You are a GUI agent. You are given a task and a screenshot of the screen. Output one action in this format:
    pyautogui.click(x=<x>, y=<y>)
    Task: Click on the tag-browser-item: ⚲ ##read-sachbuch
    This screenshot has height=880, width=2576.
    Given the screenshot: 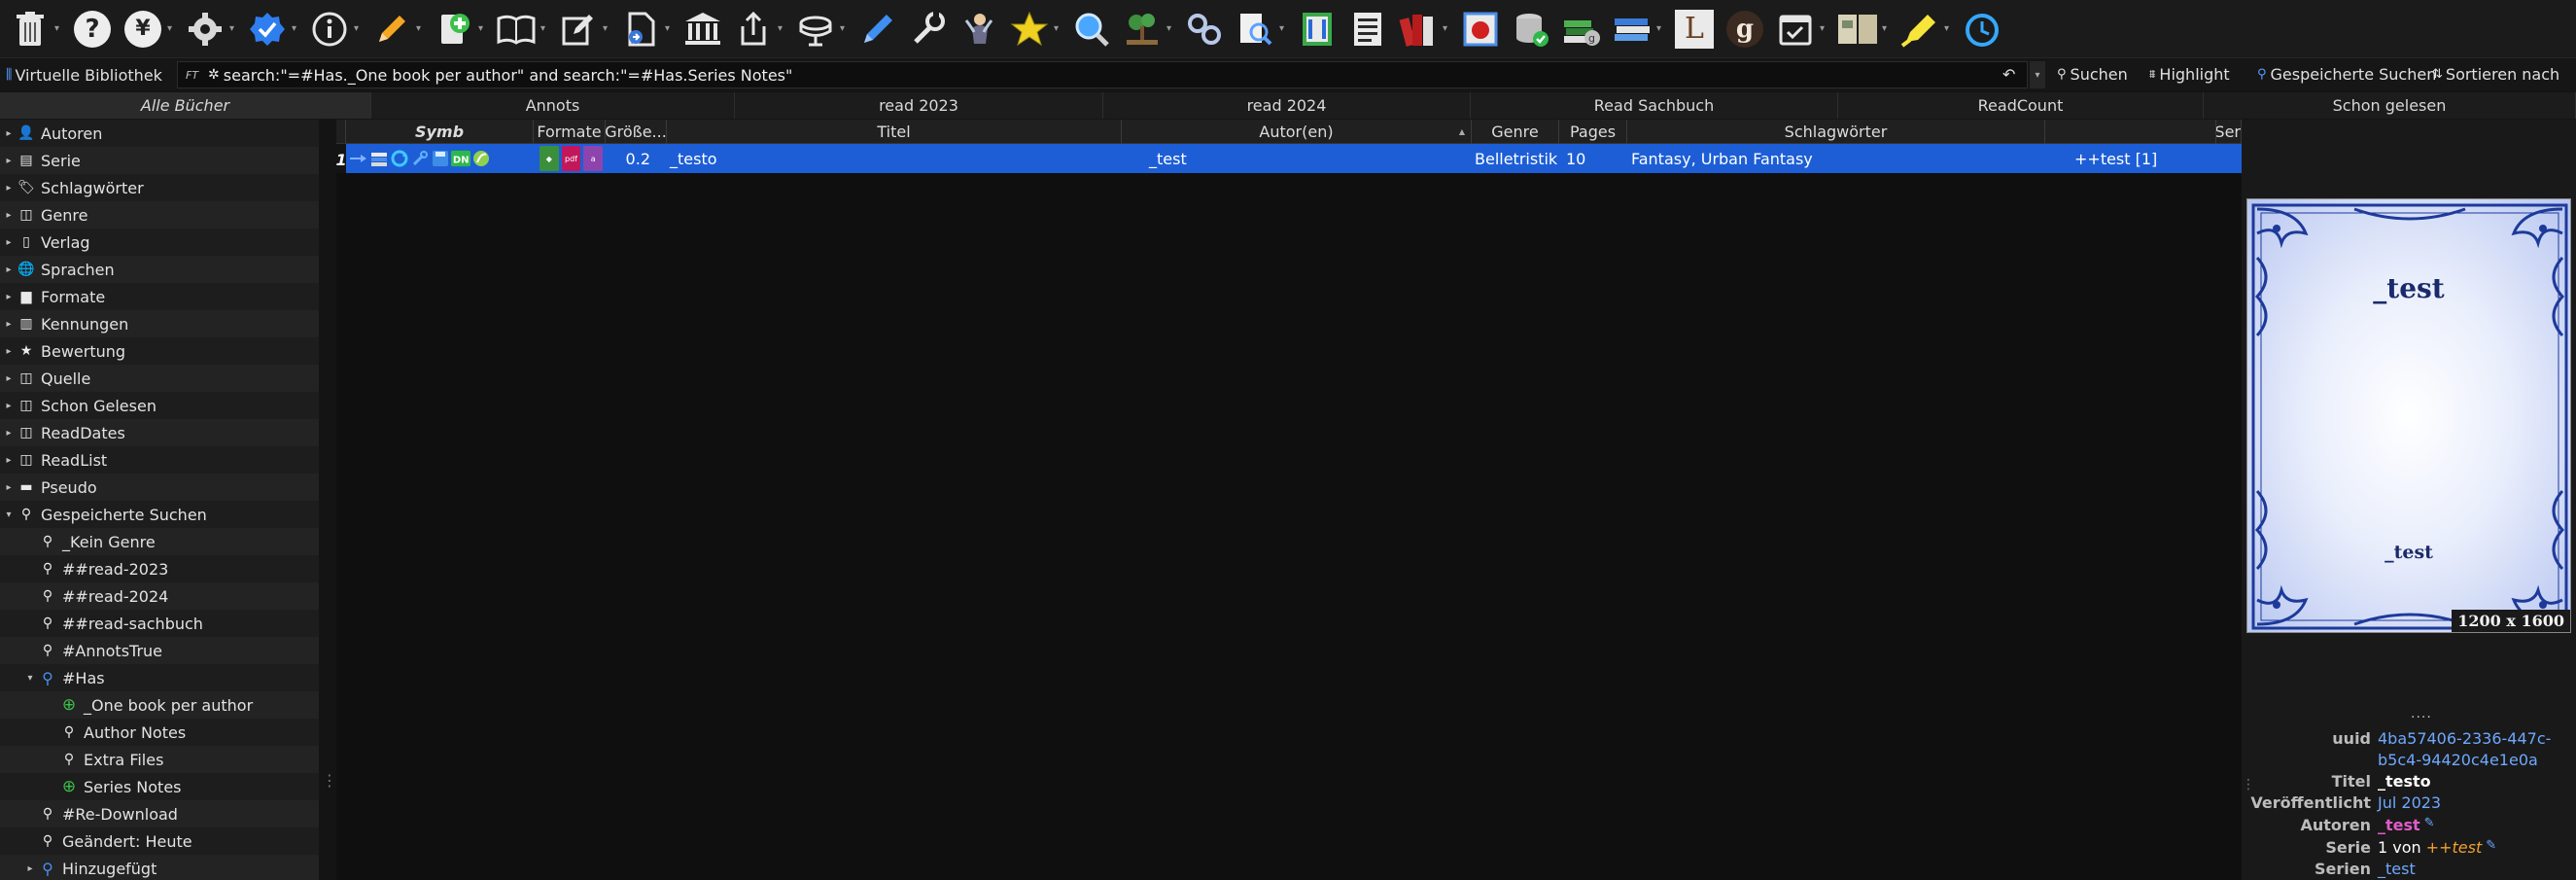 What is the action you would take?
    pyautogui.click(x=159, y=623)
    